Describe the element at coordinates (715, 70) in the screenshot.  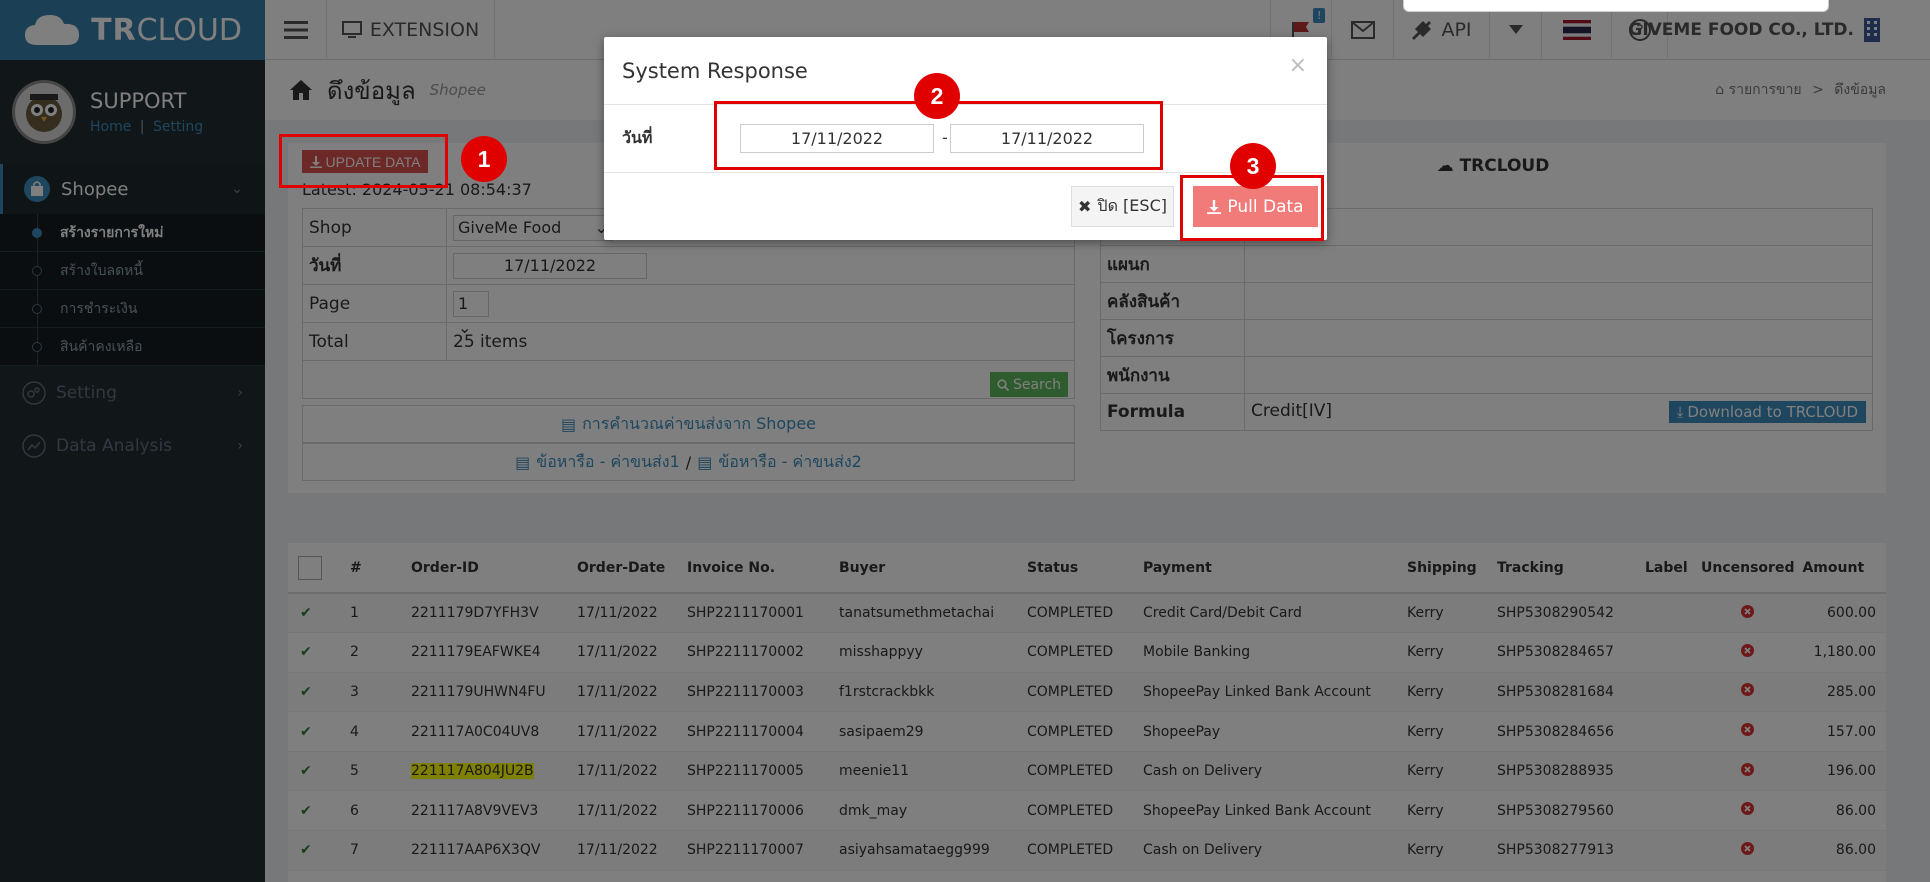
I see `modal-title: System Response` at that location.